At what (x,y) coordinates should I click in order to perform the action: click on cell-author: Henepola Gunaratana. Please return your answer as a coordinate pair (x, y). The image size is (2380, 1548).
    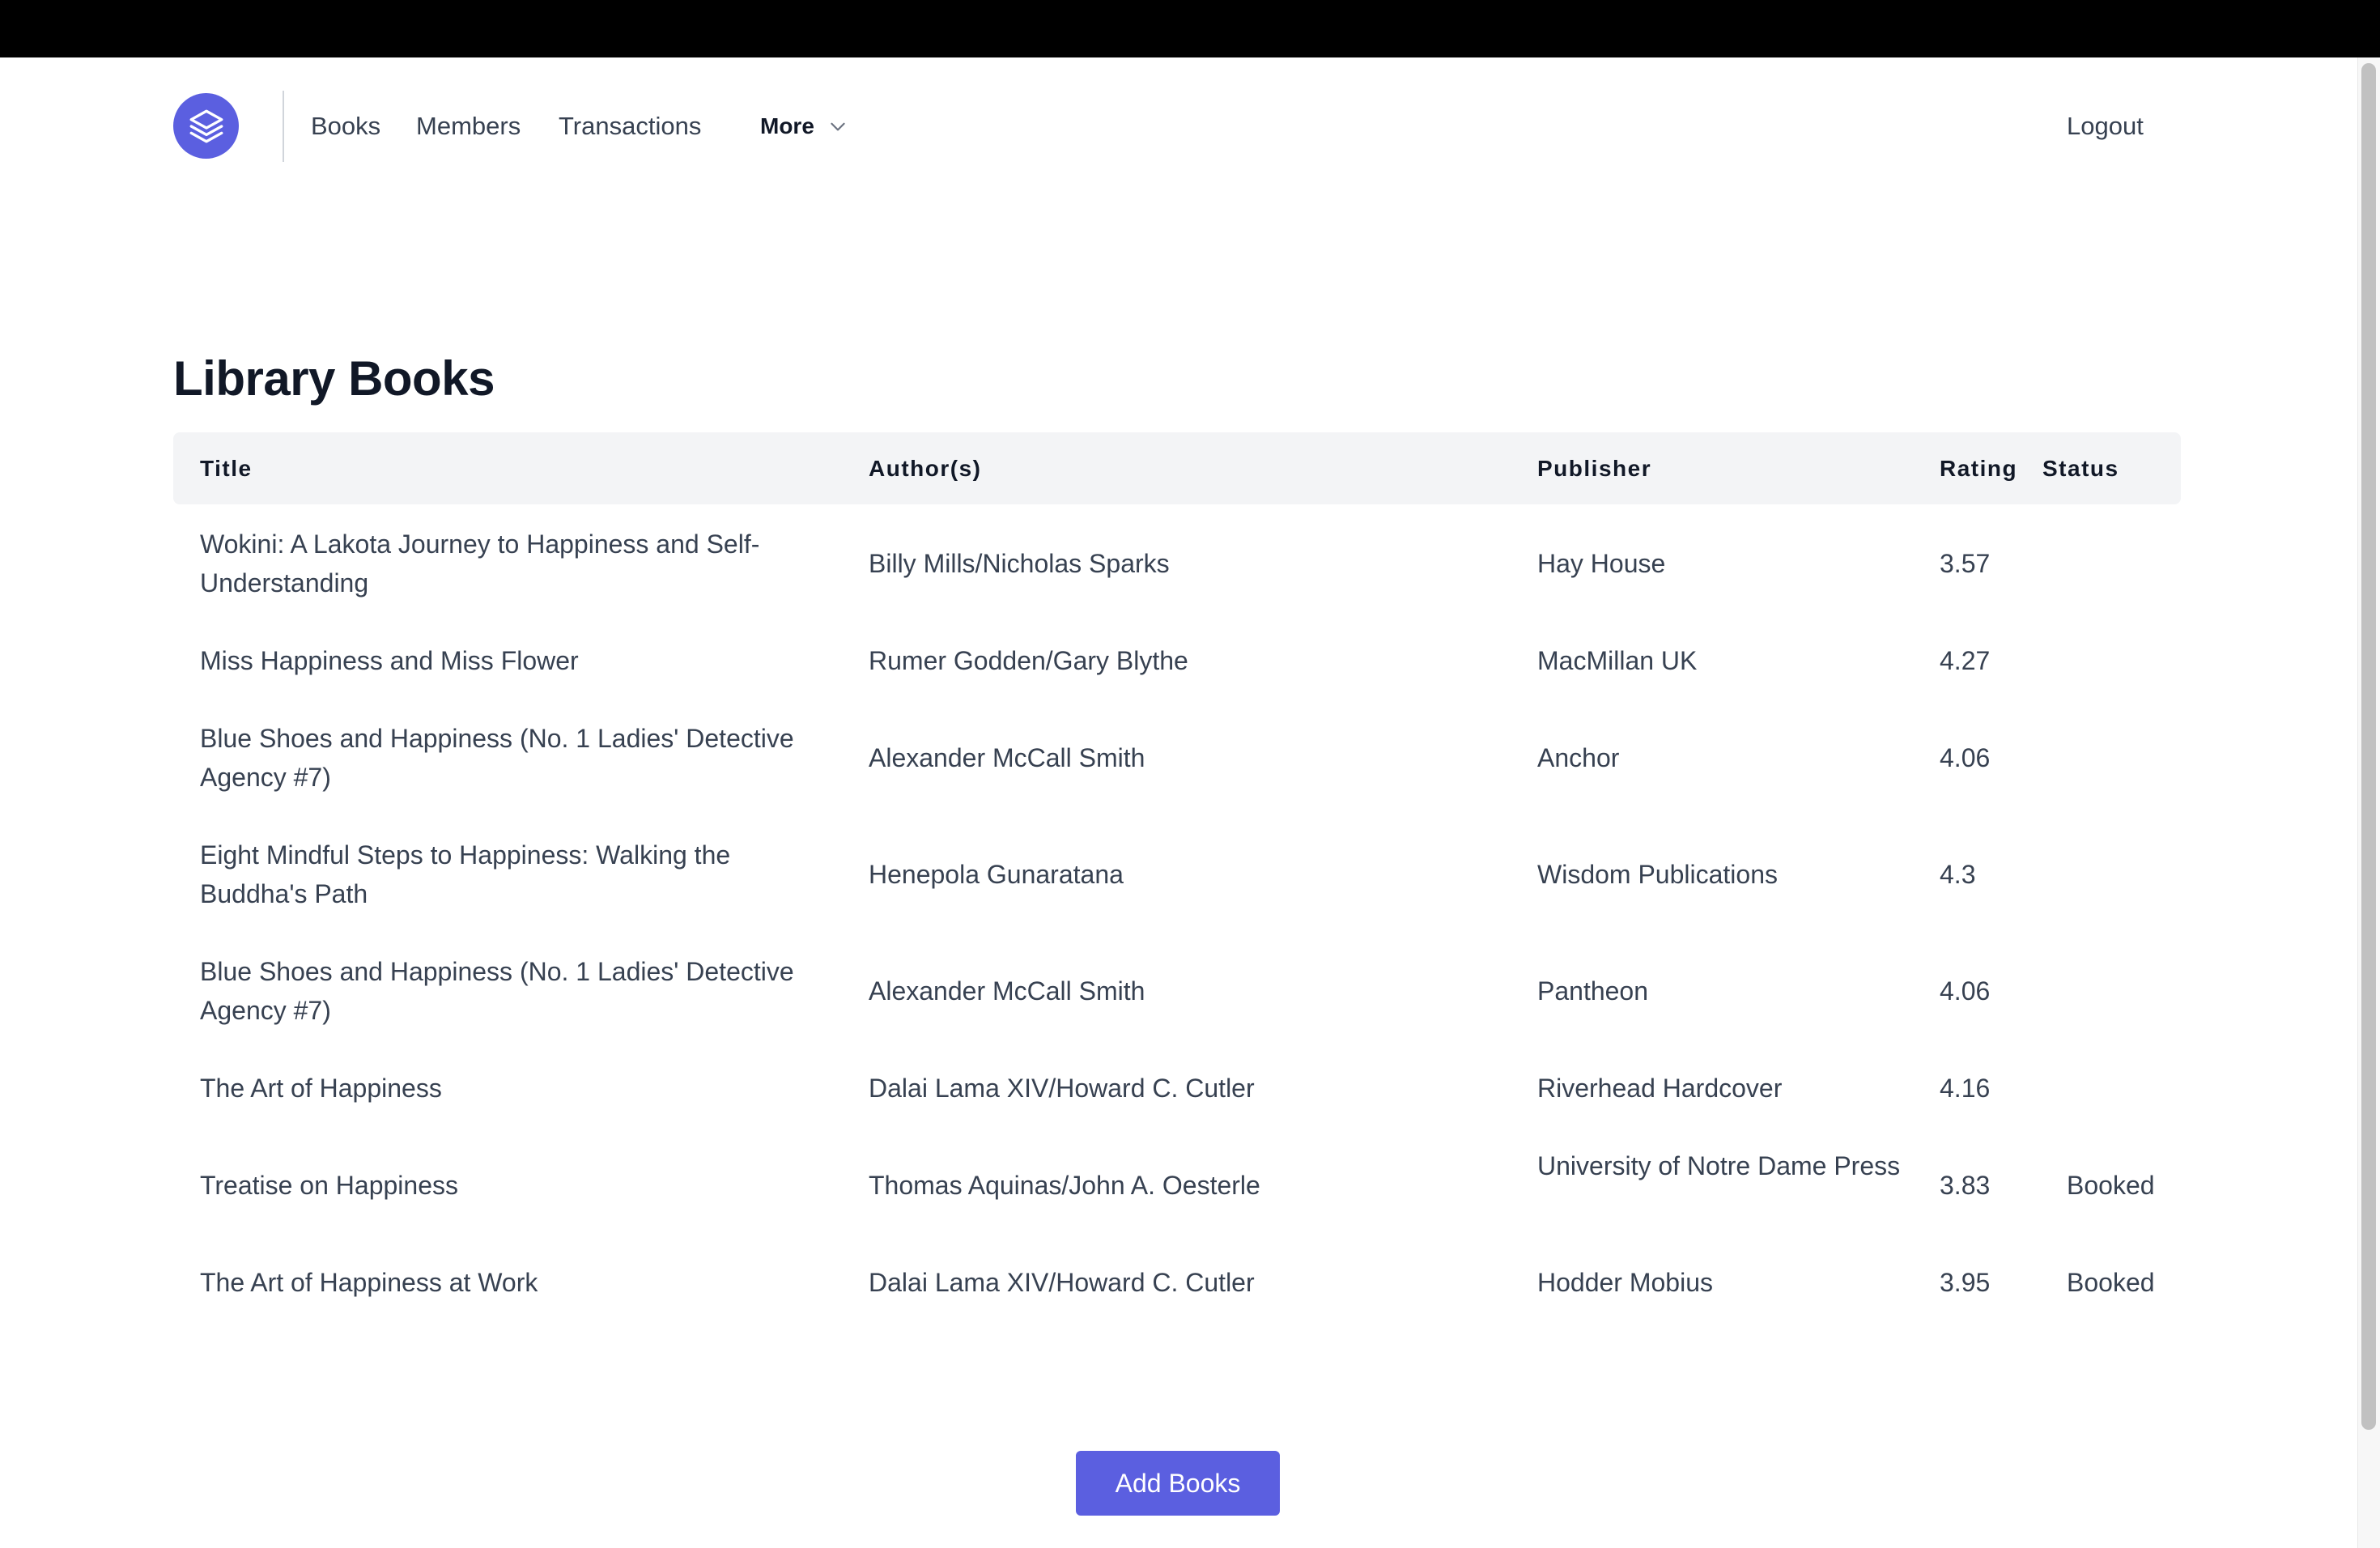
    Looking at the image, I should click on (996, 874).